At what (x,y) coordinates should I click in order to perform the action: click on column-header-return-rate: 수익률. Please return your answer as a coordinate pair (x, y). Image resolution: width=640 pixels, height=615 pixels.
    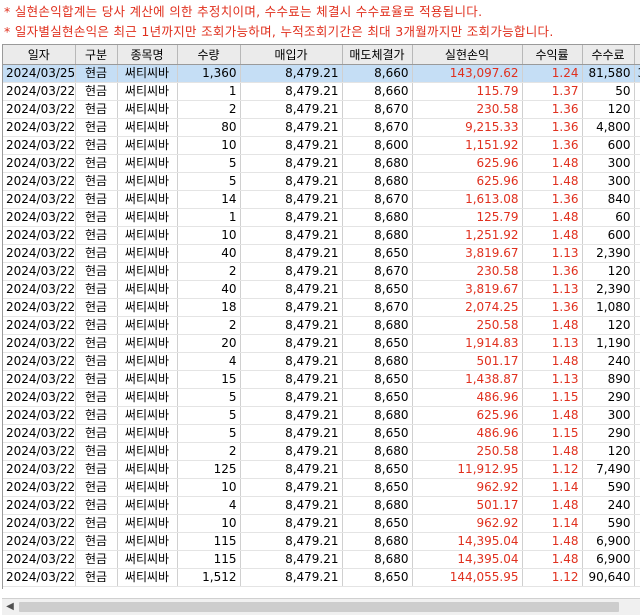
    Looking at the image, I should click on (552, 55).